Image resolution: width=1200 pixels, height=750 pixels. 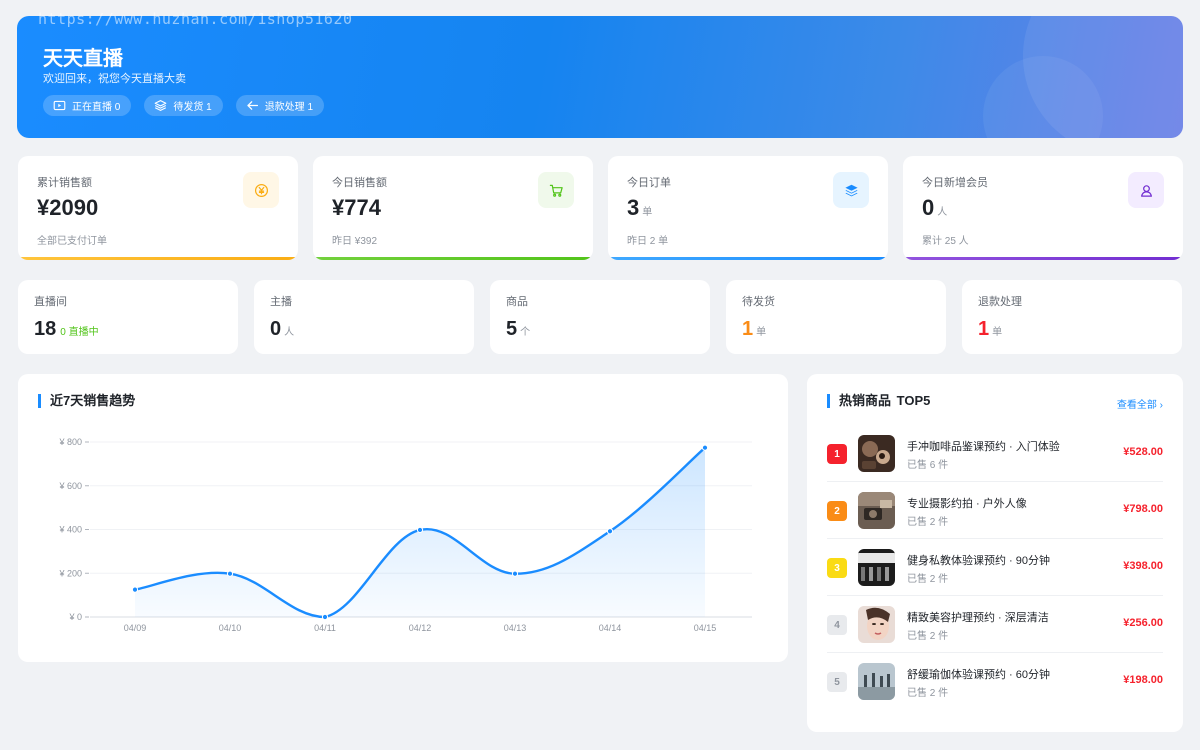 I want to click on cart-icon, so click(x=556, y=190).